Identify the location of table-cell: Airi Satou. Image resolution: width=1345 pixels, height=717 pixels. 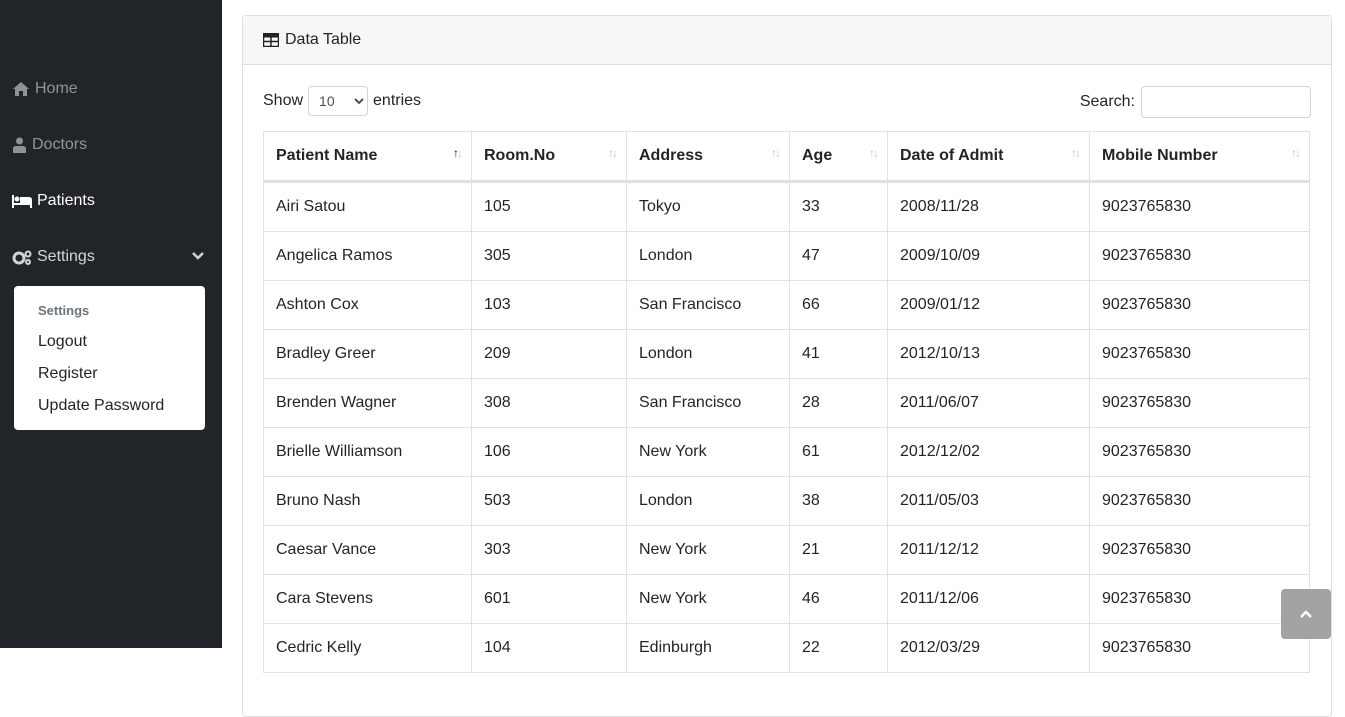
(367, 206).